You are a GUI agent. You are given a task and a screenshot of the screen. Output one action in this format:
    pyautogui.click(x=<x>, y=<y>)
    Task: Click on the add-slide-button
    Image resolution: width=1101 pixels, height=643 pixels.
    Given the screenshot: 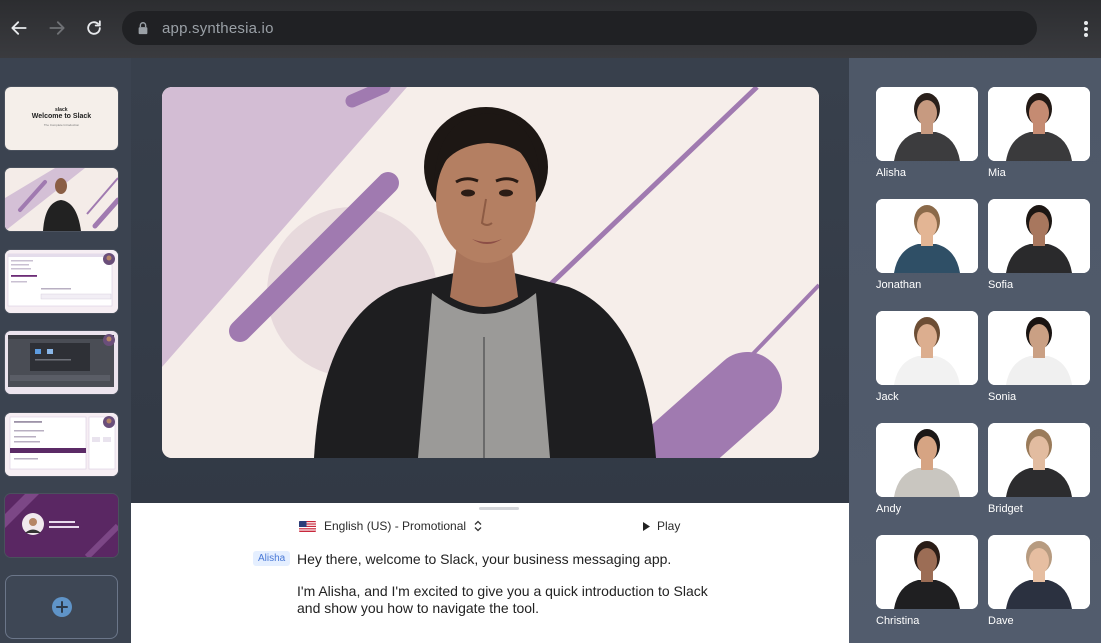 What is the action you would take?
    pyautogui.click(x=61, y=607)
    